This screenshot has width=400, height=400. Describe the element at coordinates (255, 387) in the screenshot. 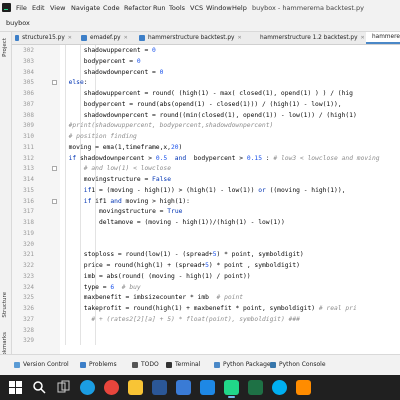

I see `excel-icon` at that location.